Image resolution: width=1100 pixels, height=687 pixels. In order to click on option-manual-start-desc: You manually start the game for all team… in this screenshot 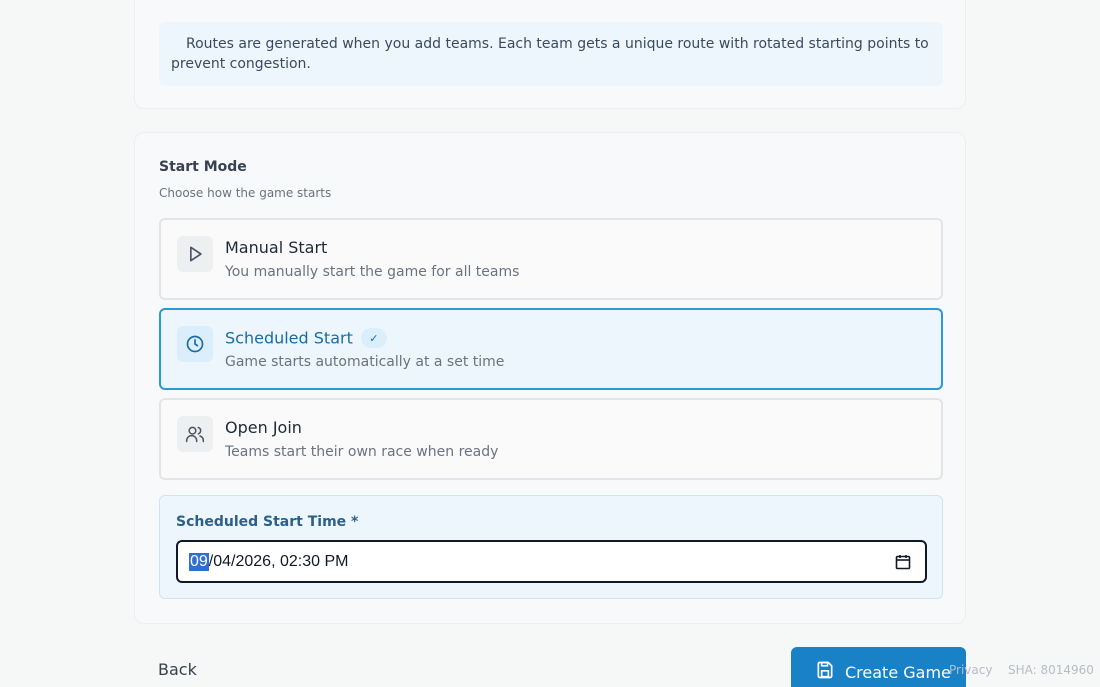, I will do `click(372, 272)`.